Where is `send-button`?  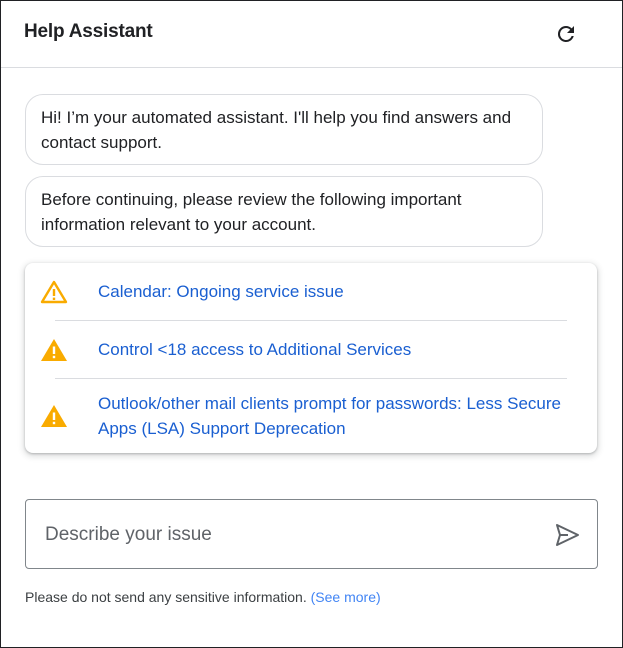
send-button is located at coordinates (567, 535).